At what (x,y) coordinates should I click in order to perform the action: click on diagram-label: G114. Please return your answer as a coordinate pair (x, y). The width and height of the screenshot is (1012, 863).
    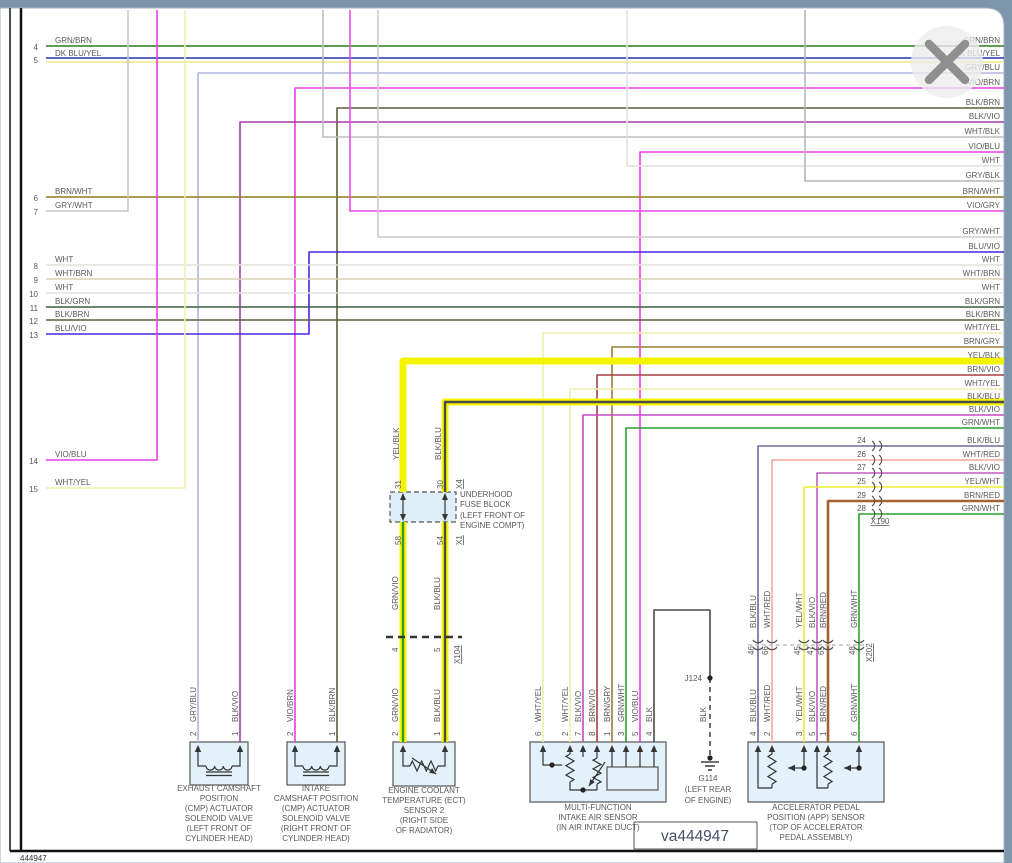
    Looking at the image, I should click on (709, 778).